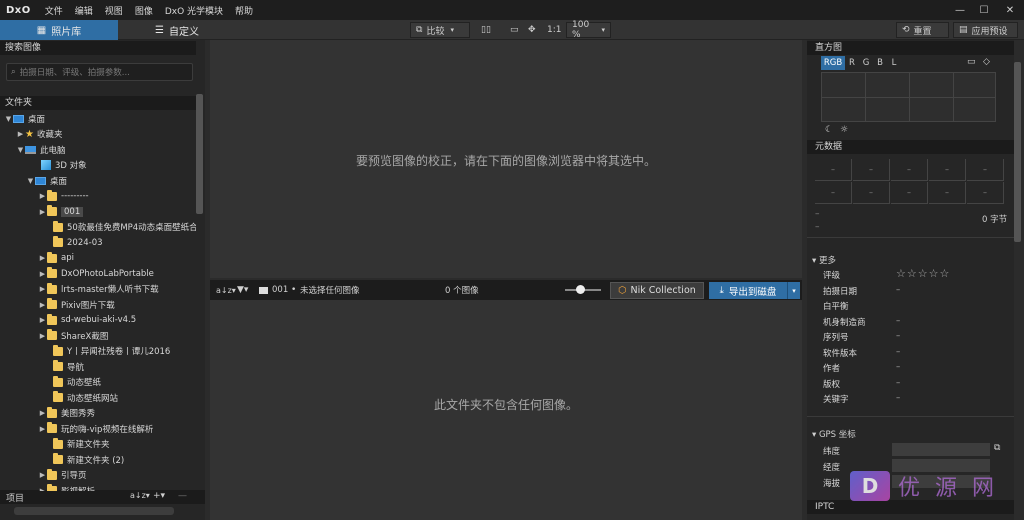  Describe the element at coordinates (61, 211) in the screenshot. I see `tree-node: ▶ 001` at that location.